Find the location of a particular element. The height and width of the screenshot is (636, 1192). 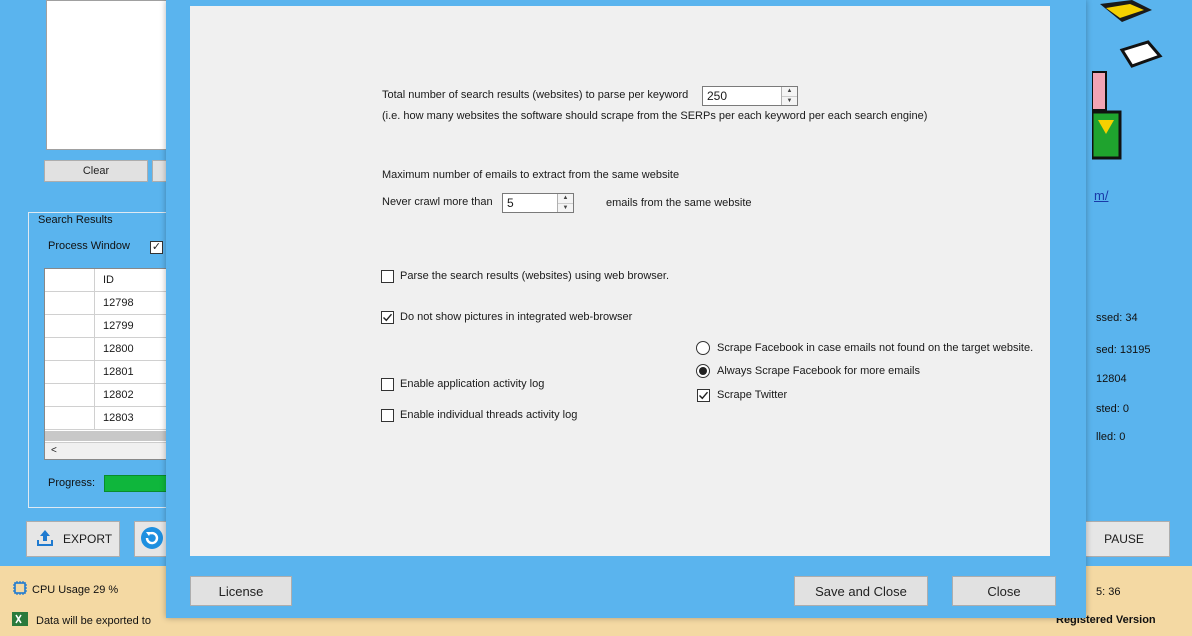

grid-cell-id: 12803 is located at coordinates (118, 418).